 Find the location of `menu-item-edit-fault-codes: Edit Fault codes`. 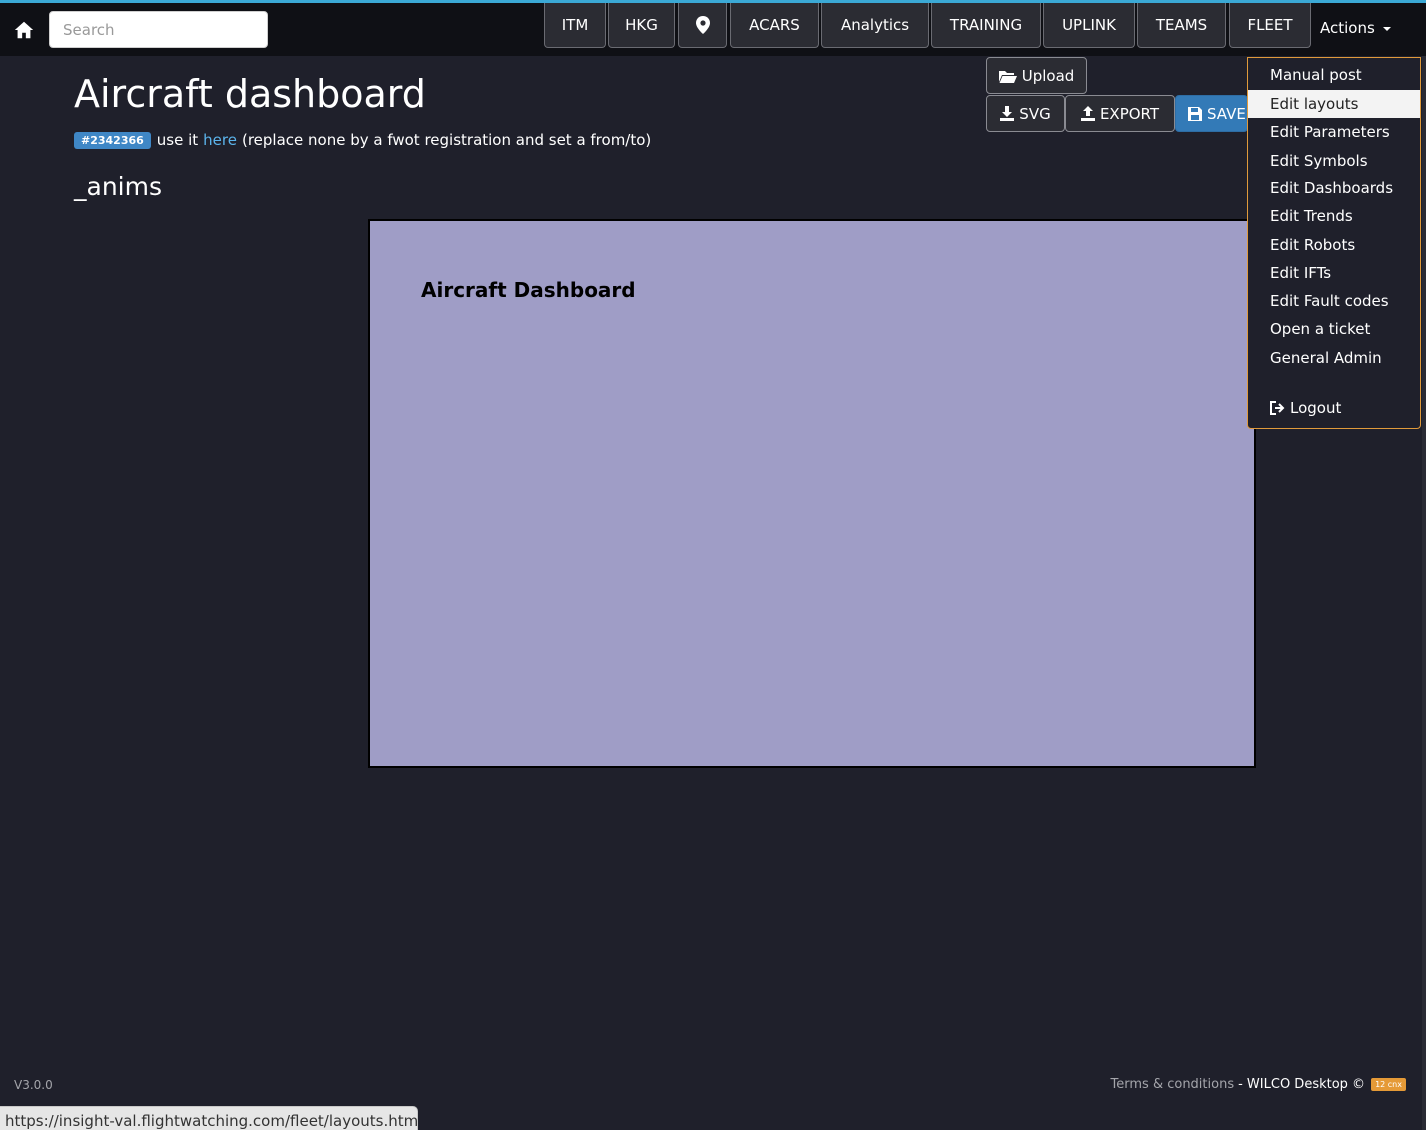

menu-item-edit-fault-codes: Edit Fault codes is located at coordinates (1334, 301).